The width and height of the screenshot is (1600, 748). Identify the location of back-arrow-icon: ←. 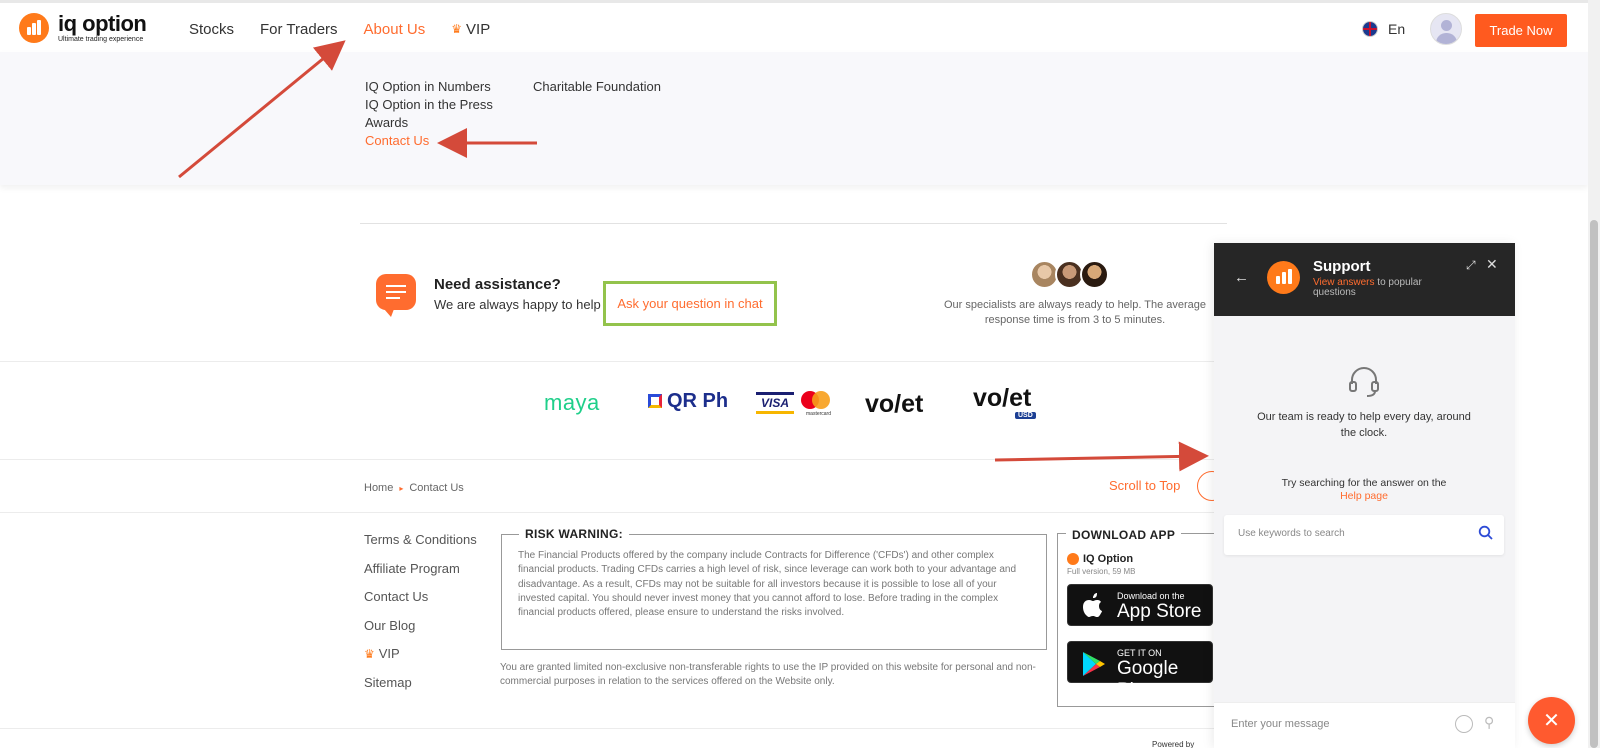
(1241, 277).